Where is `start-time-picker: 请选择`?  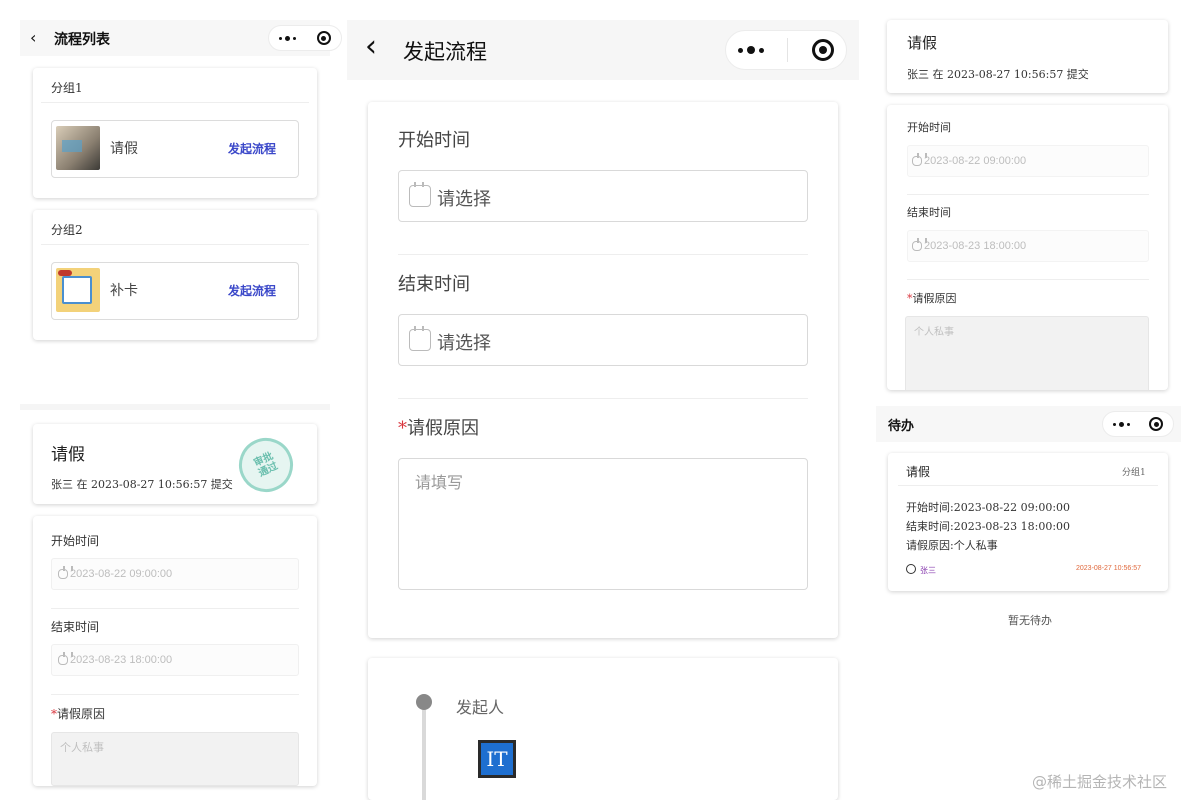 start-time-picker: 请选择 is located at coordinates (603, 196).